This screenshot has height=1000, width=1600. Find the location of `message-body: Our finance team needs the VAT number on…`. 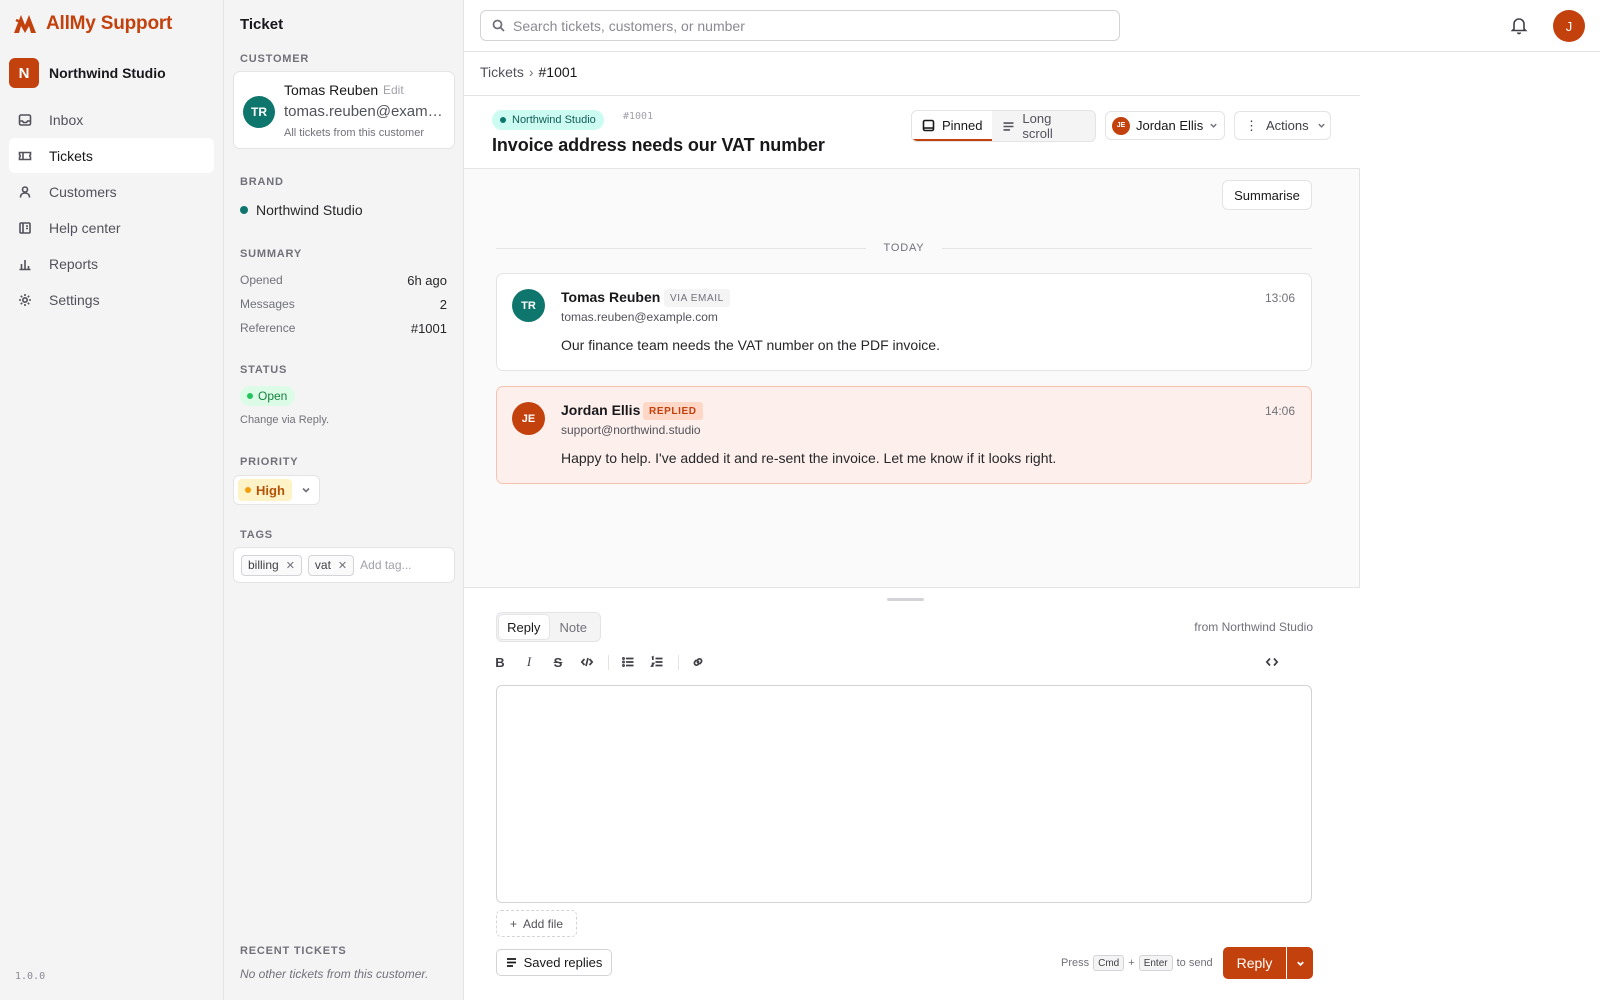

message-body: Our finance team needs the VAT number on… is located at coordinates (750, 345).